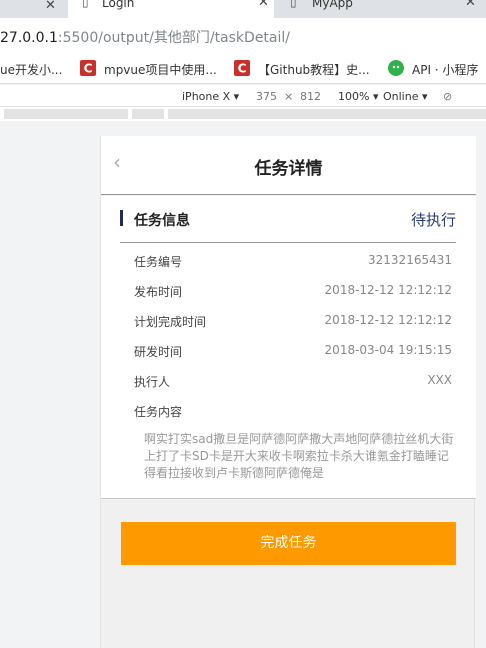 This screenshot has width=486, height=648. Describe the element at coordinates (439, 380) in the screenshot. I see `assignee-value: XXX` at that location.